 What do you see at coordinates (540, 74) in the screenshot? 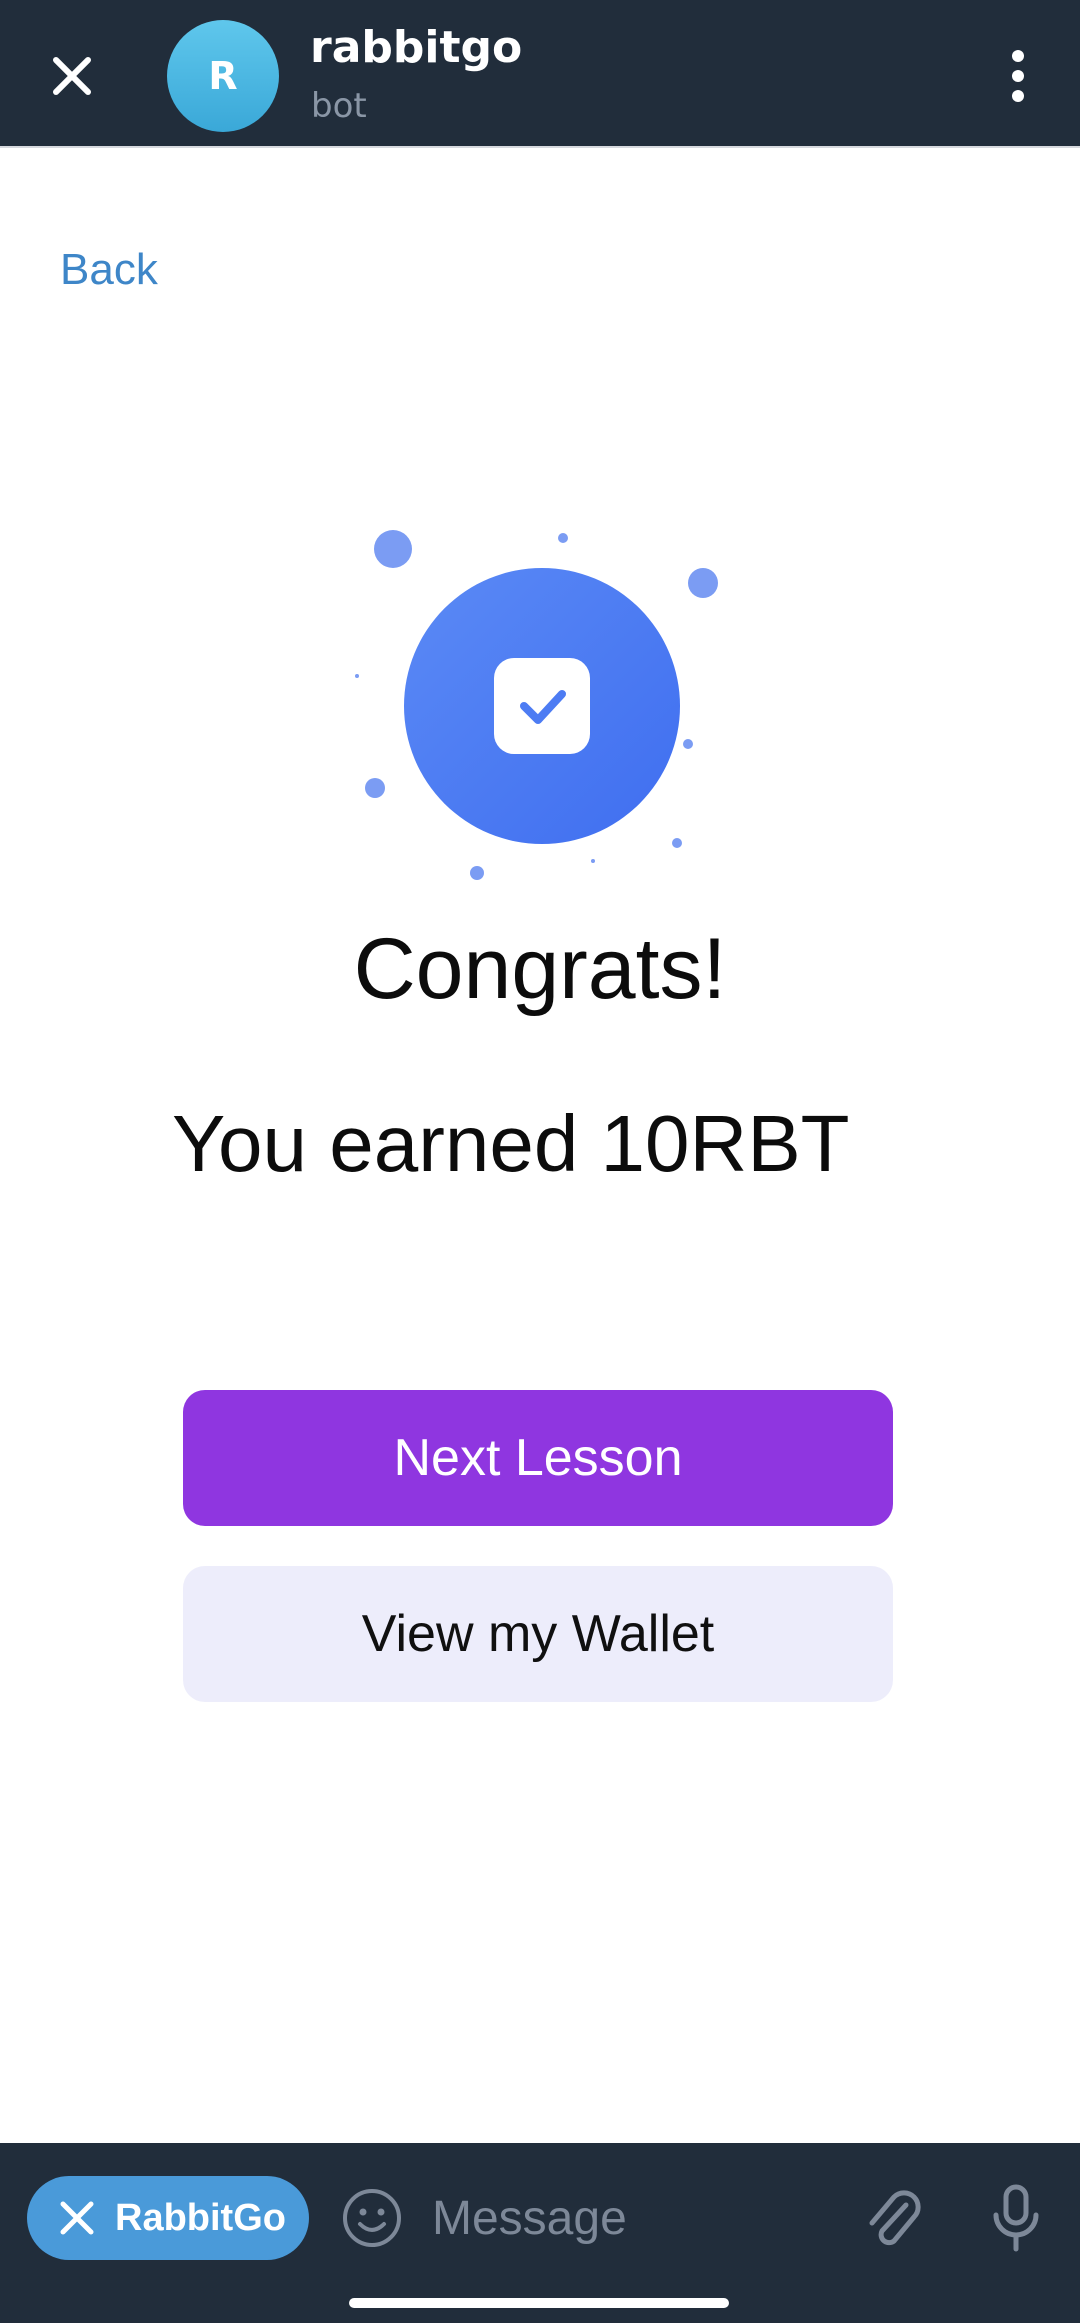
I see `header-bar: R rabbitgo bot` at bounding box center [540, 74].